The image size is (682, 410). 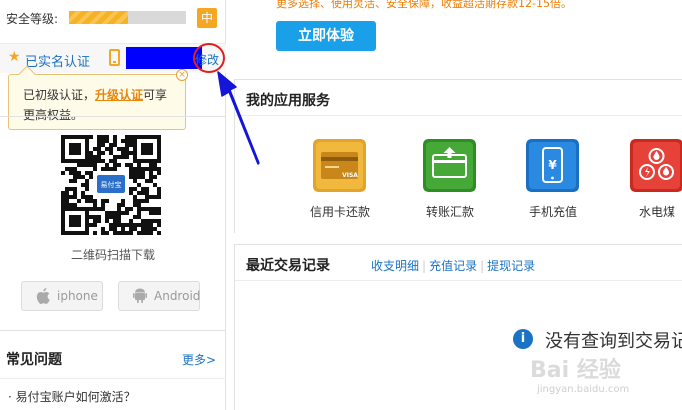 I want to click on divider, so click(x=113, y=378).